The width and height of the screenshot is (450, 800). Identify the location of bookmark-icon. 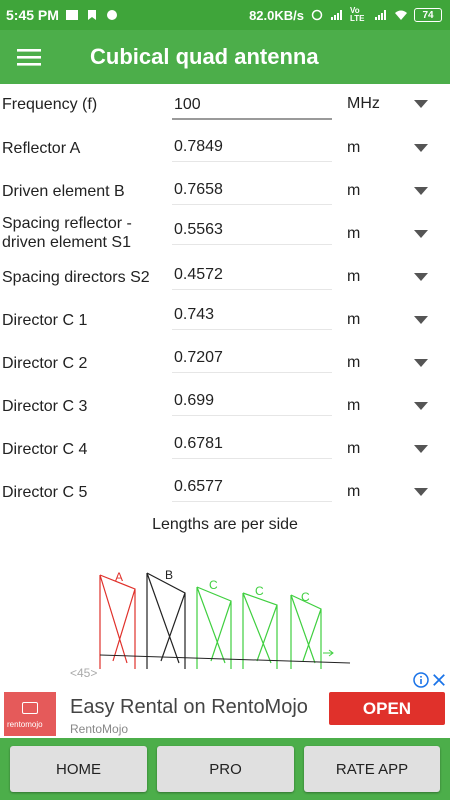
(91, 15).